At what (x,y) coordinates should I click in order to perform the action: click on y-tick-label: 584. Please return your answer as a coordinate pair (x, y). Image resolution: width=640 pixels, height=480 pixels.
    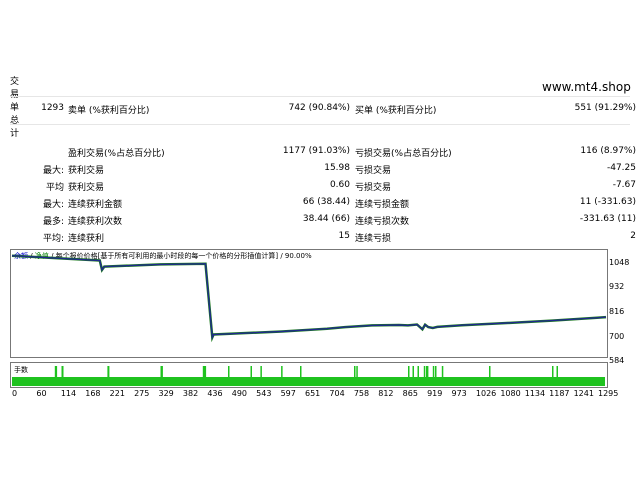
    Looking at the image, I should click on (617, 360).